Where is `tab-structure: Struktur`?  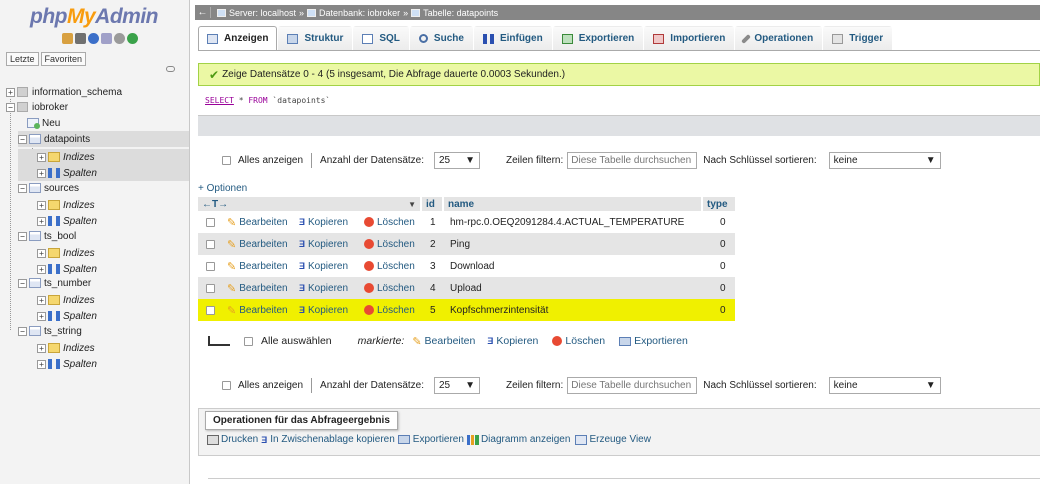 tab-structure: Struktur is located at coordinates (315, 38).